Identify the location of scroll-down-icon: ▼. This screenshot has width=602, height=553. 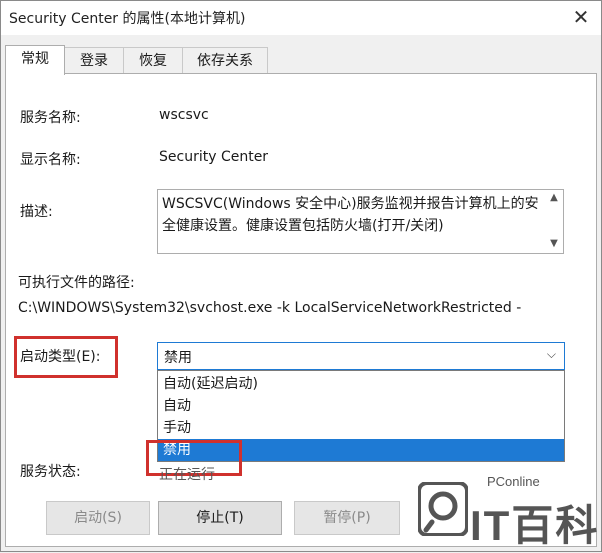
(554, 243).